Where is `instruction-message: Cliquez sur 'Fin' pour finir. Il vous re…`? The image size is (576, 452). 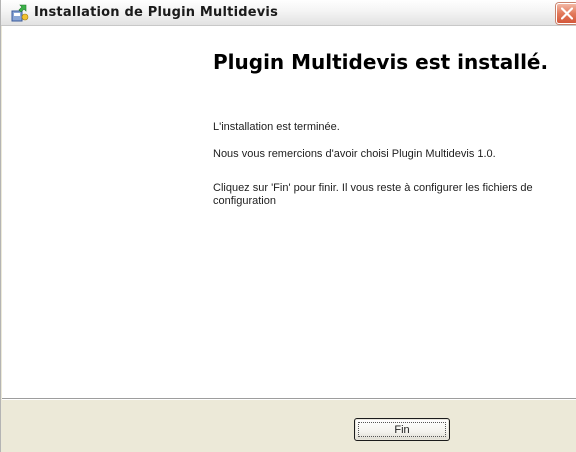 instruction-message: Cliquez sur 'Fin' pour finir. Il vous re… is located at coordinates (373, 194).